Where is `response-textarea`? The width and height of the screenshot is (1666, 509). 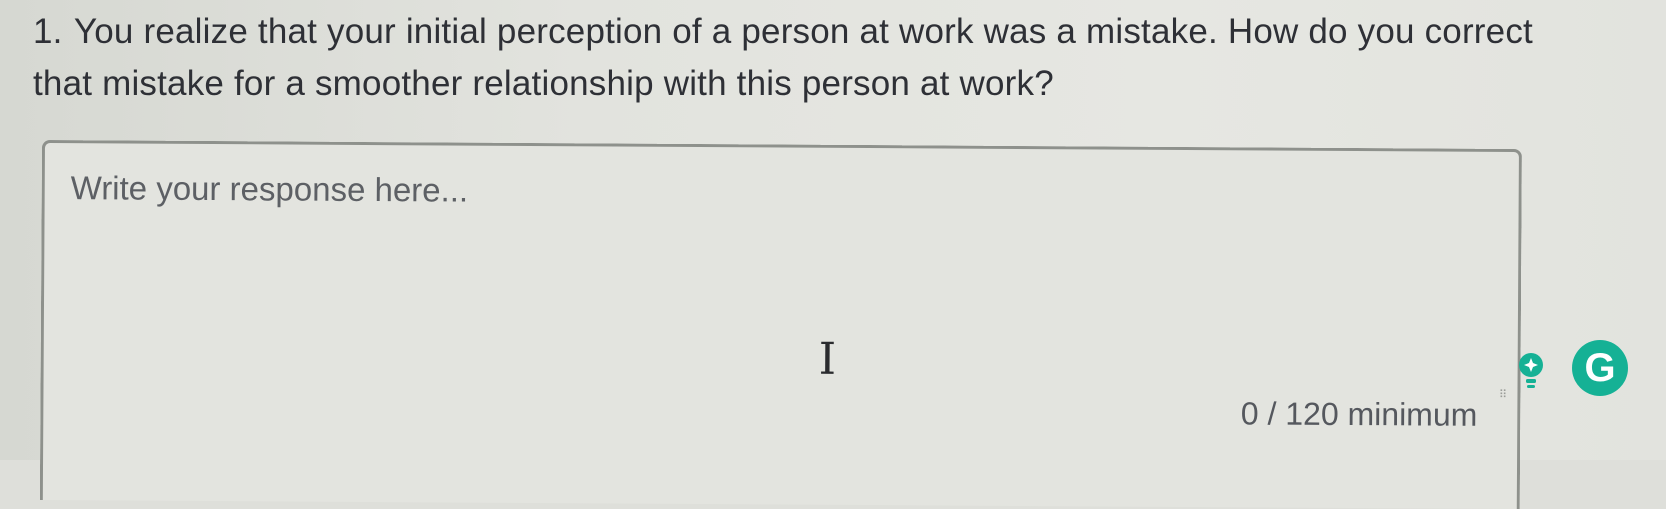
response-textarea is located at coordinates (770, 192).